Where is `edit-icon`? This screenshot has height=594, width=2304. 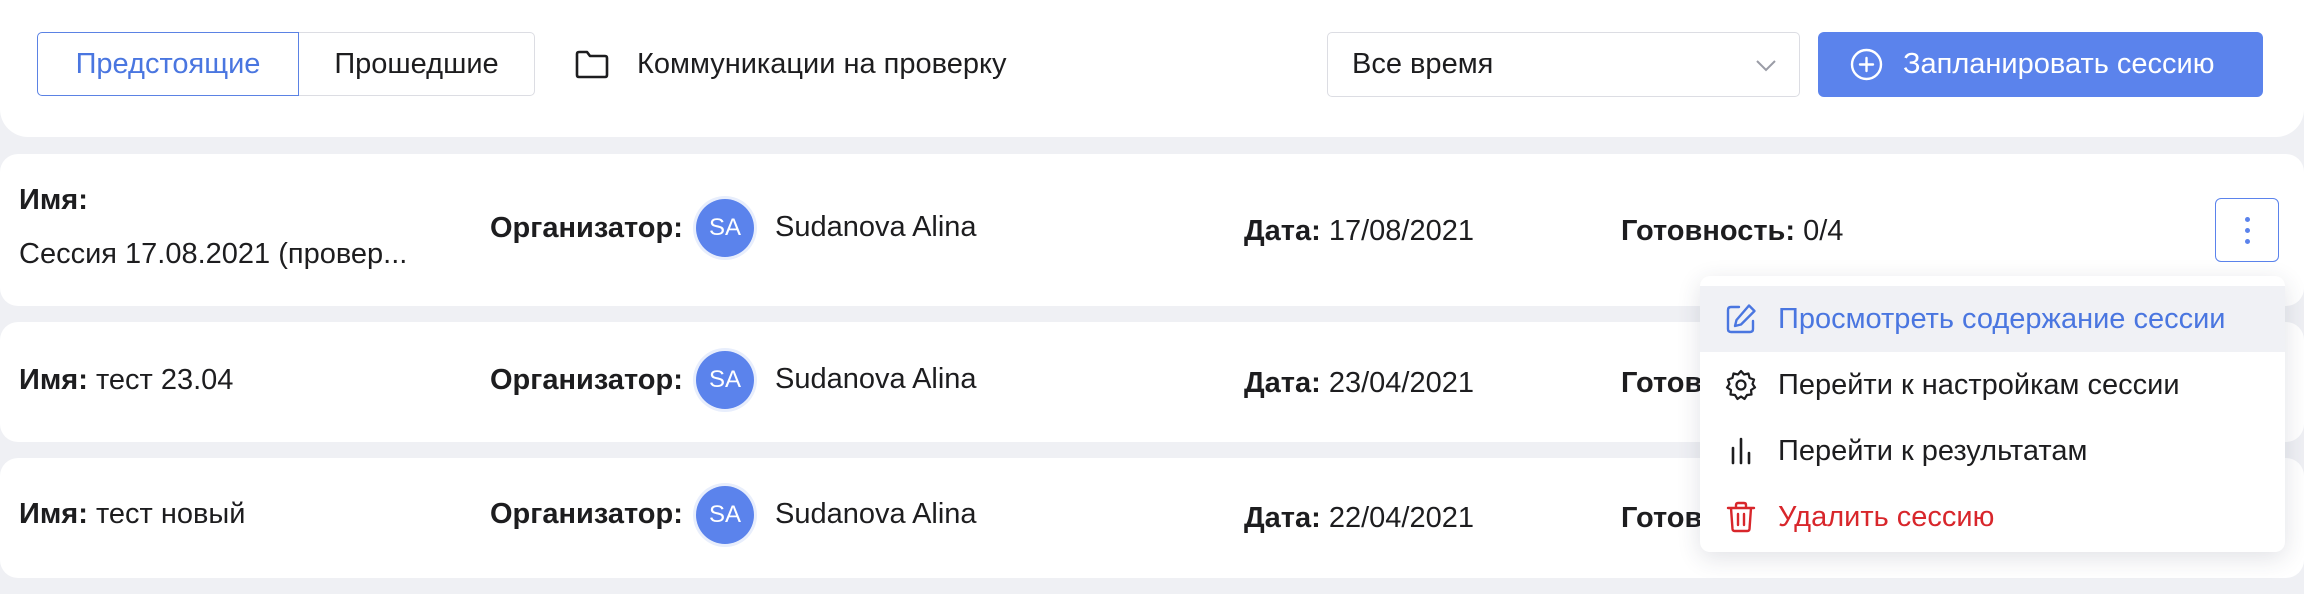
edit-icon is located at coordinates (1741, 319).